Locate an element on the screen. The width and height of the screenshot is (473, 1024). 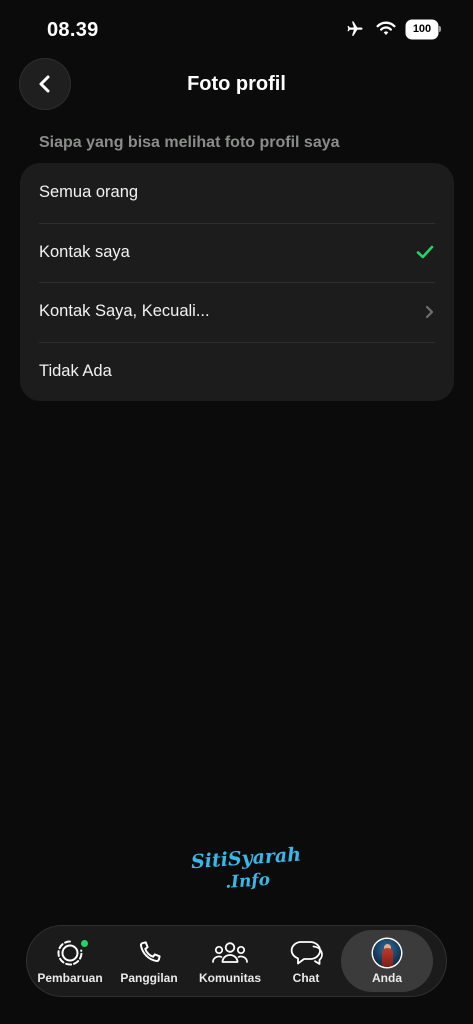
updates-badge is located at coordinates (84, 943).